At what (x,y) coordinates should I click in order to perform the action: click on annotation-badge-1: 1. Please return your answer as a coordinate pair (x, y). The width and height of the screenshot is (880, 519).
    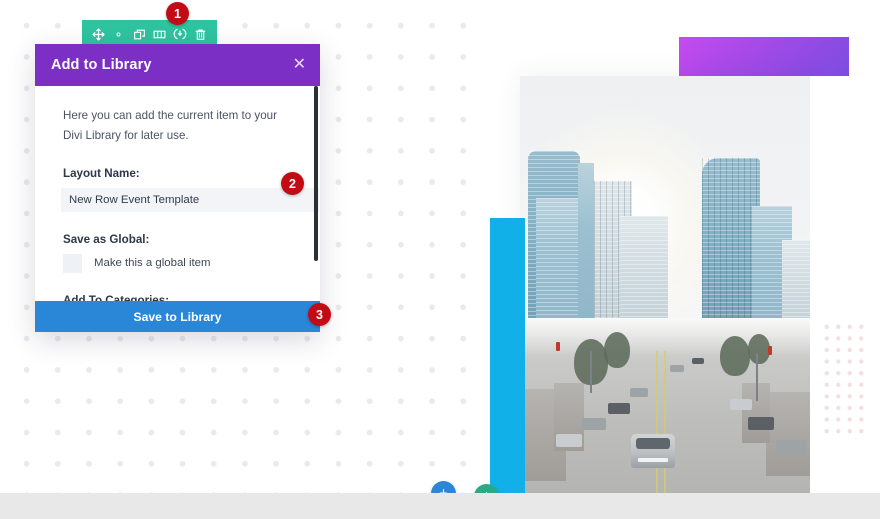
    Looking at the image, I should click on (177, 13).